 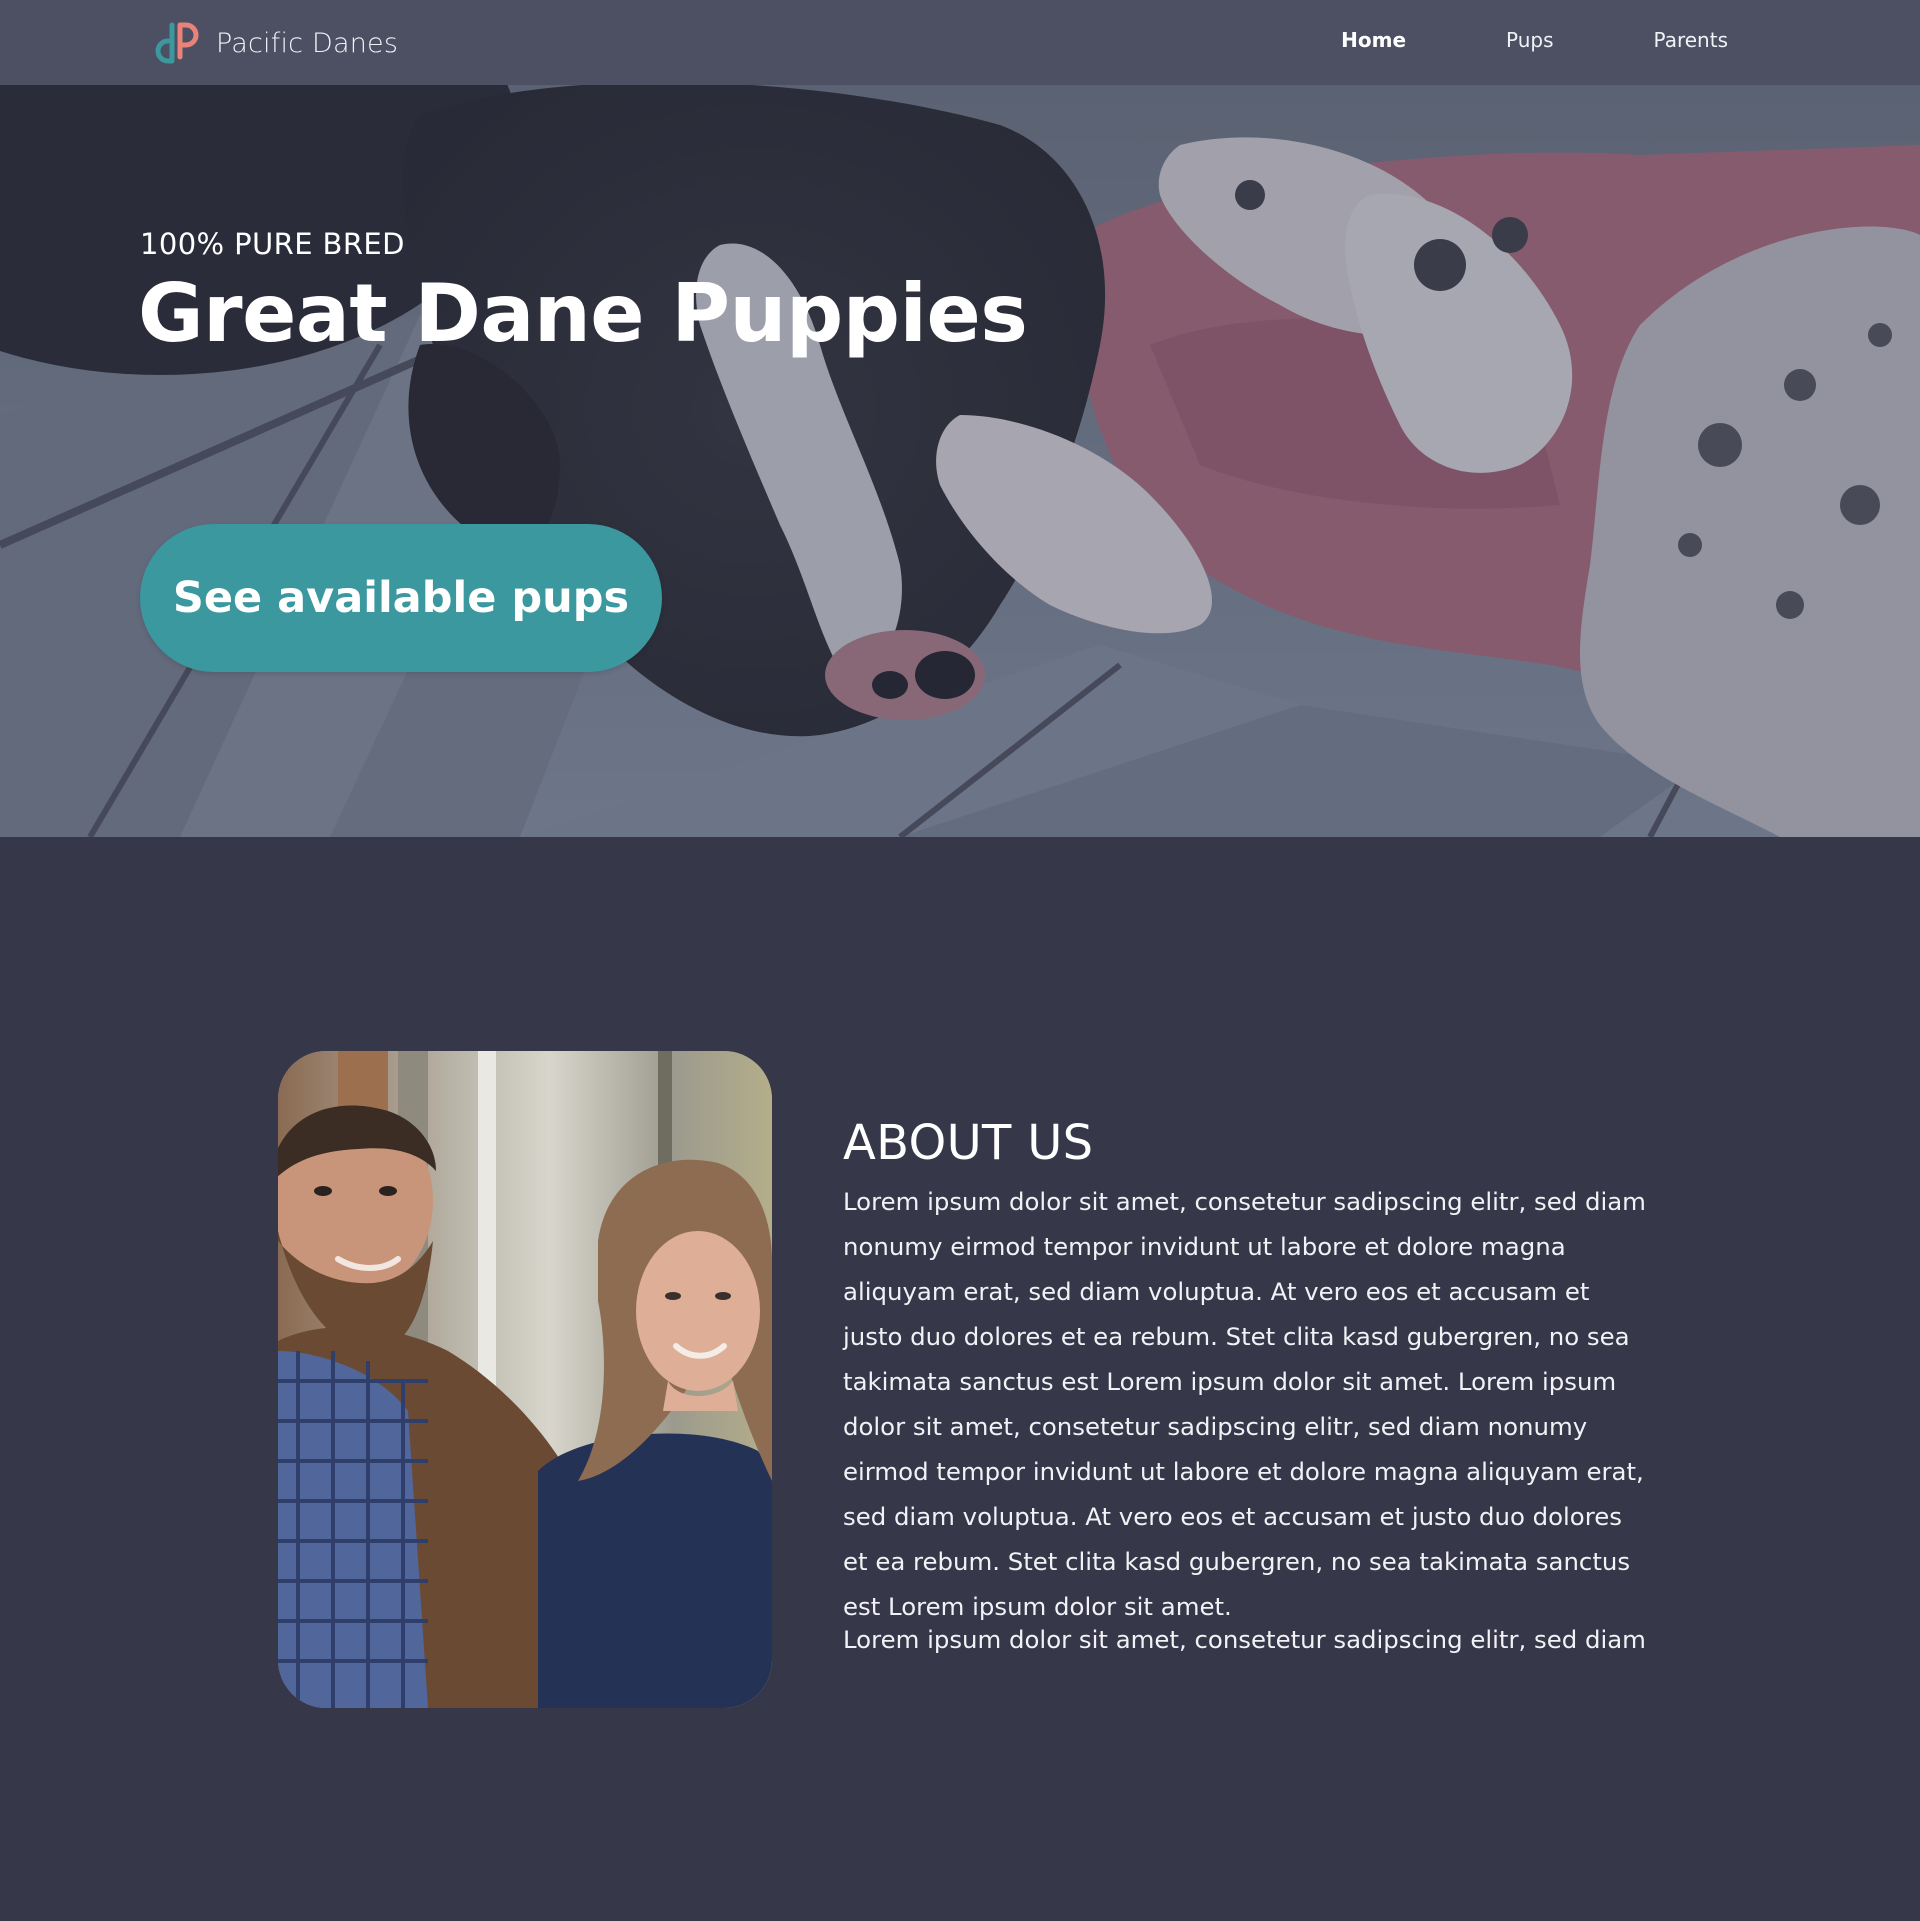 I want to click on brand-name: Pacific Danes, so click(x=307, y=43).